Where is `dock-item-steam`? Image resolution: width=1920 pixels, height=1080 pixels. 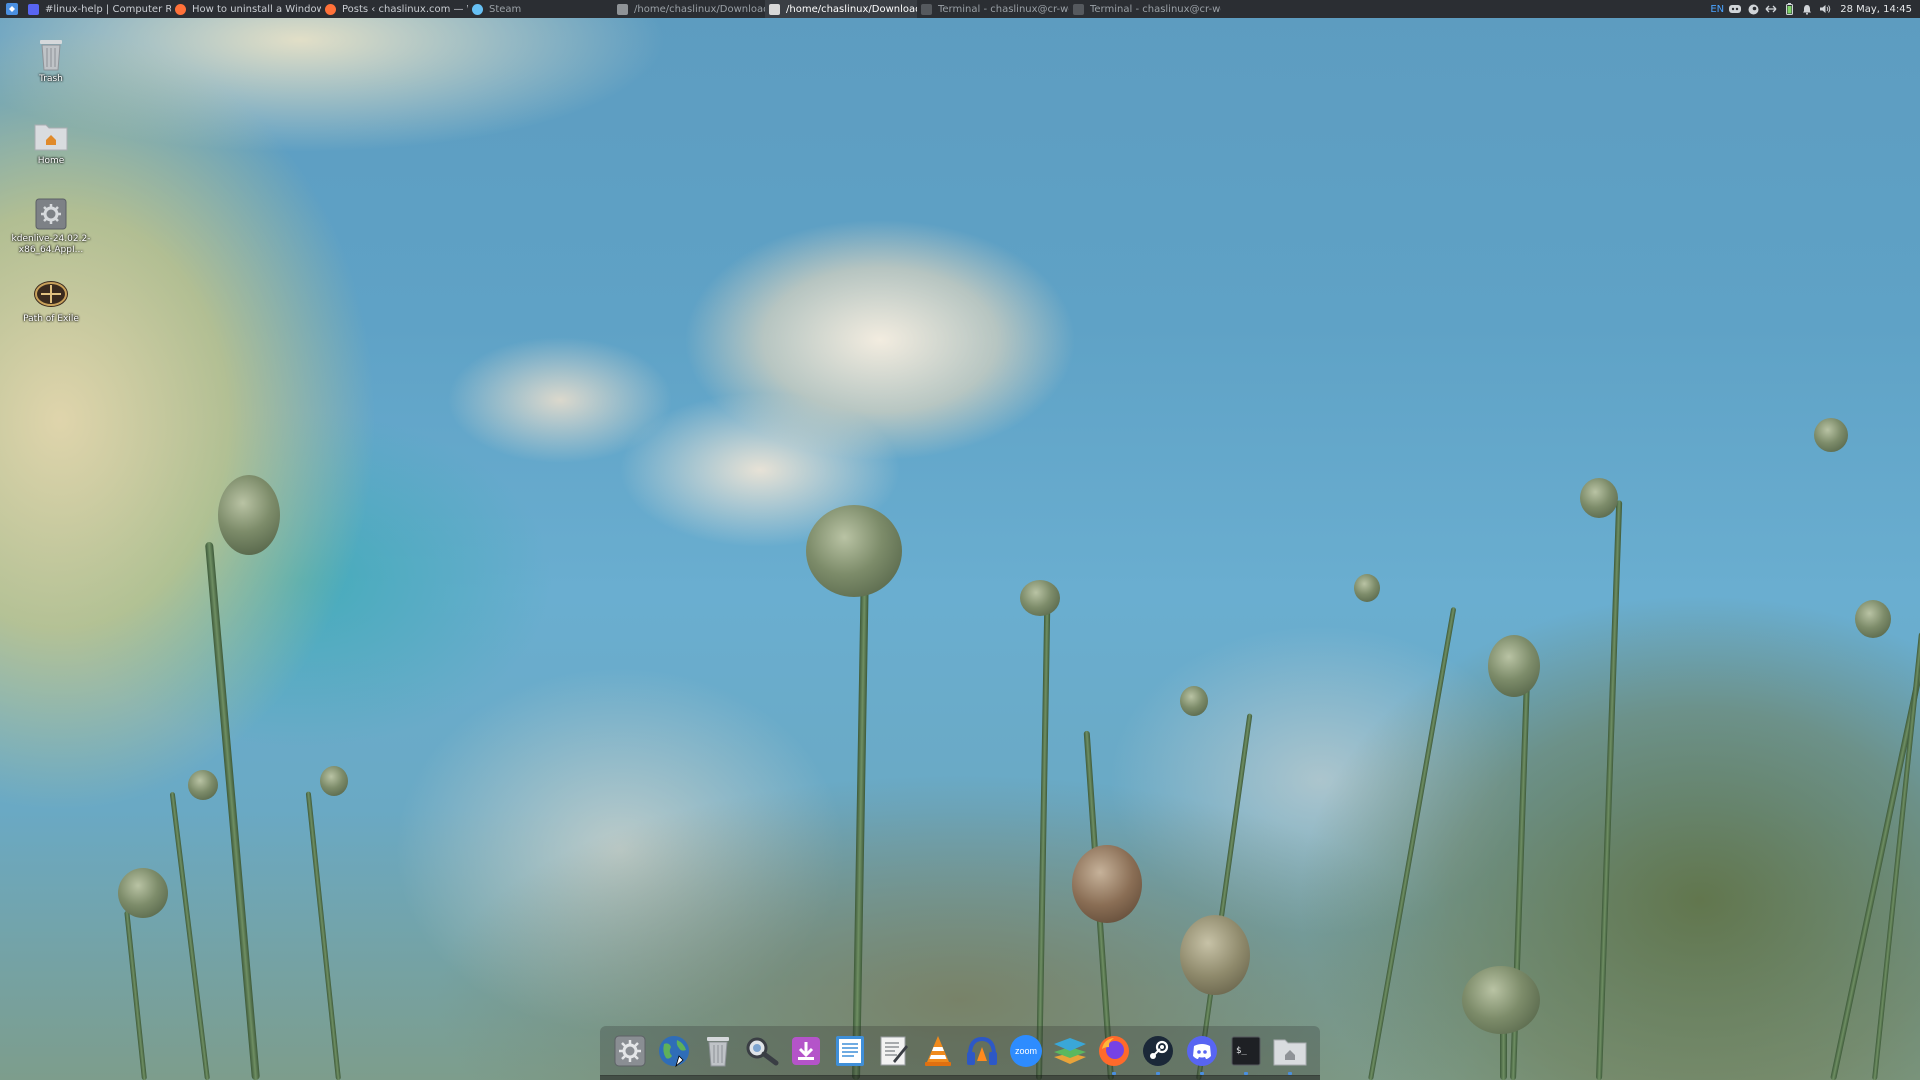
dock-item-steam is located at coordinates (1158, 1053).